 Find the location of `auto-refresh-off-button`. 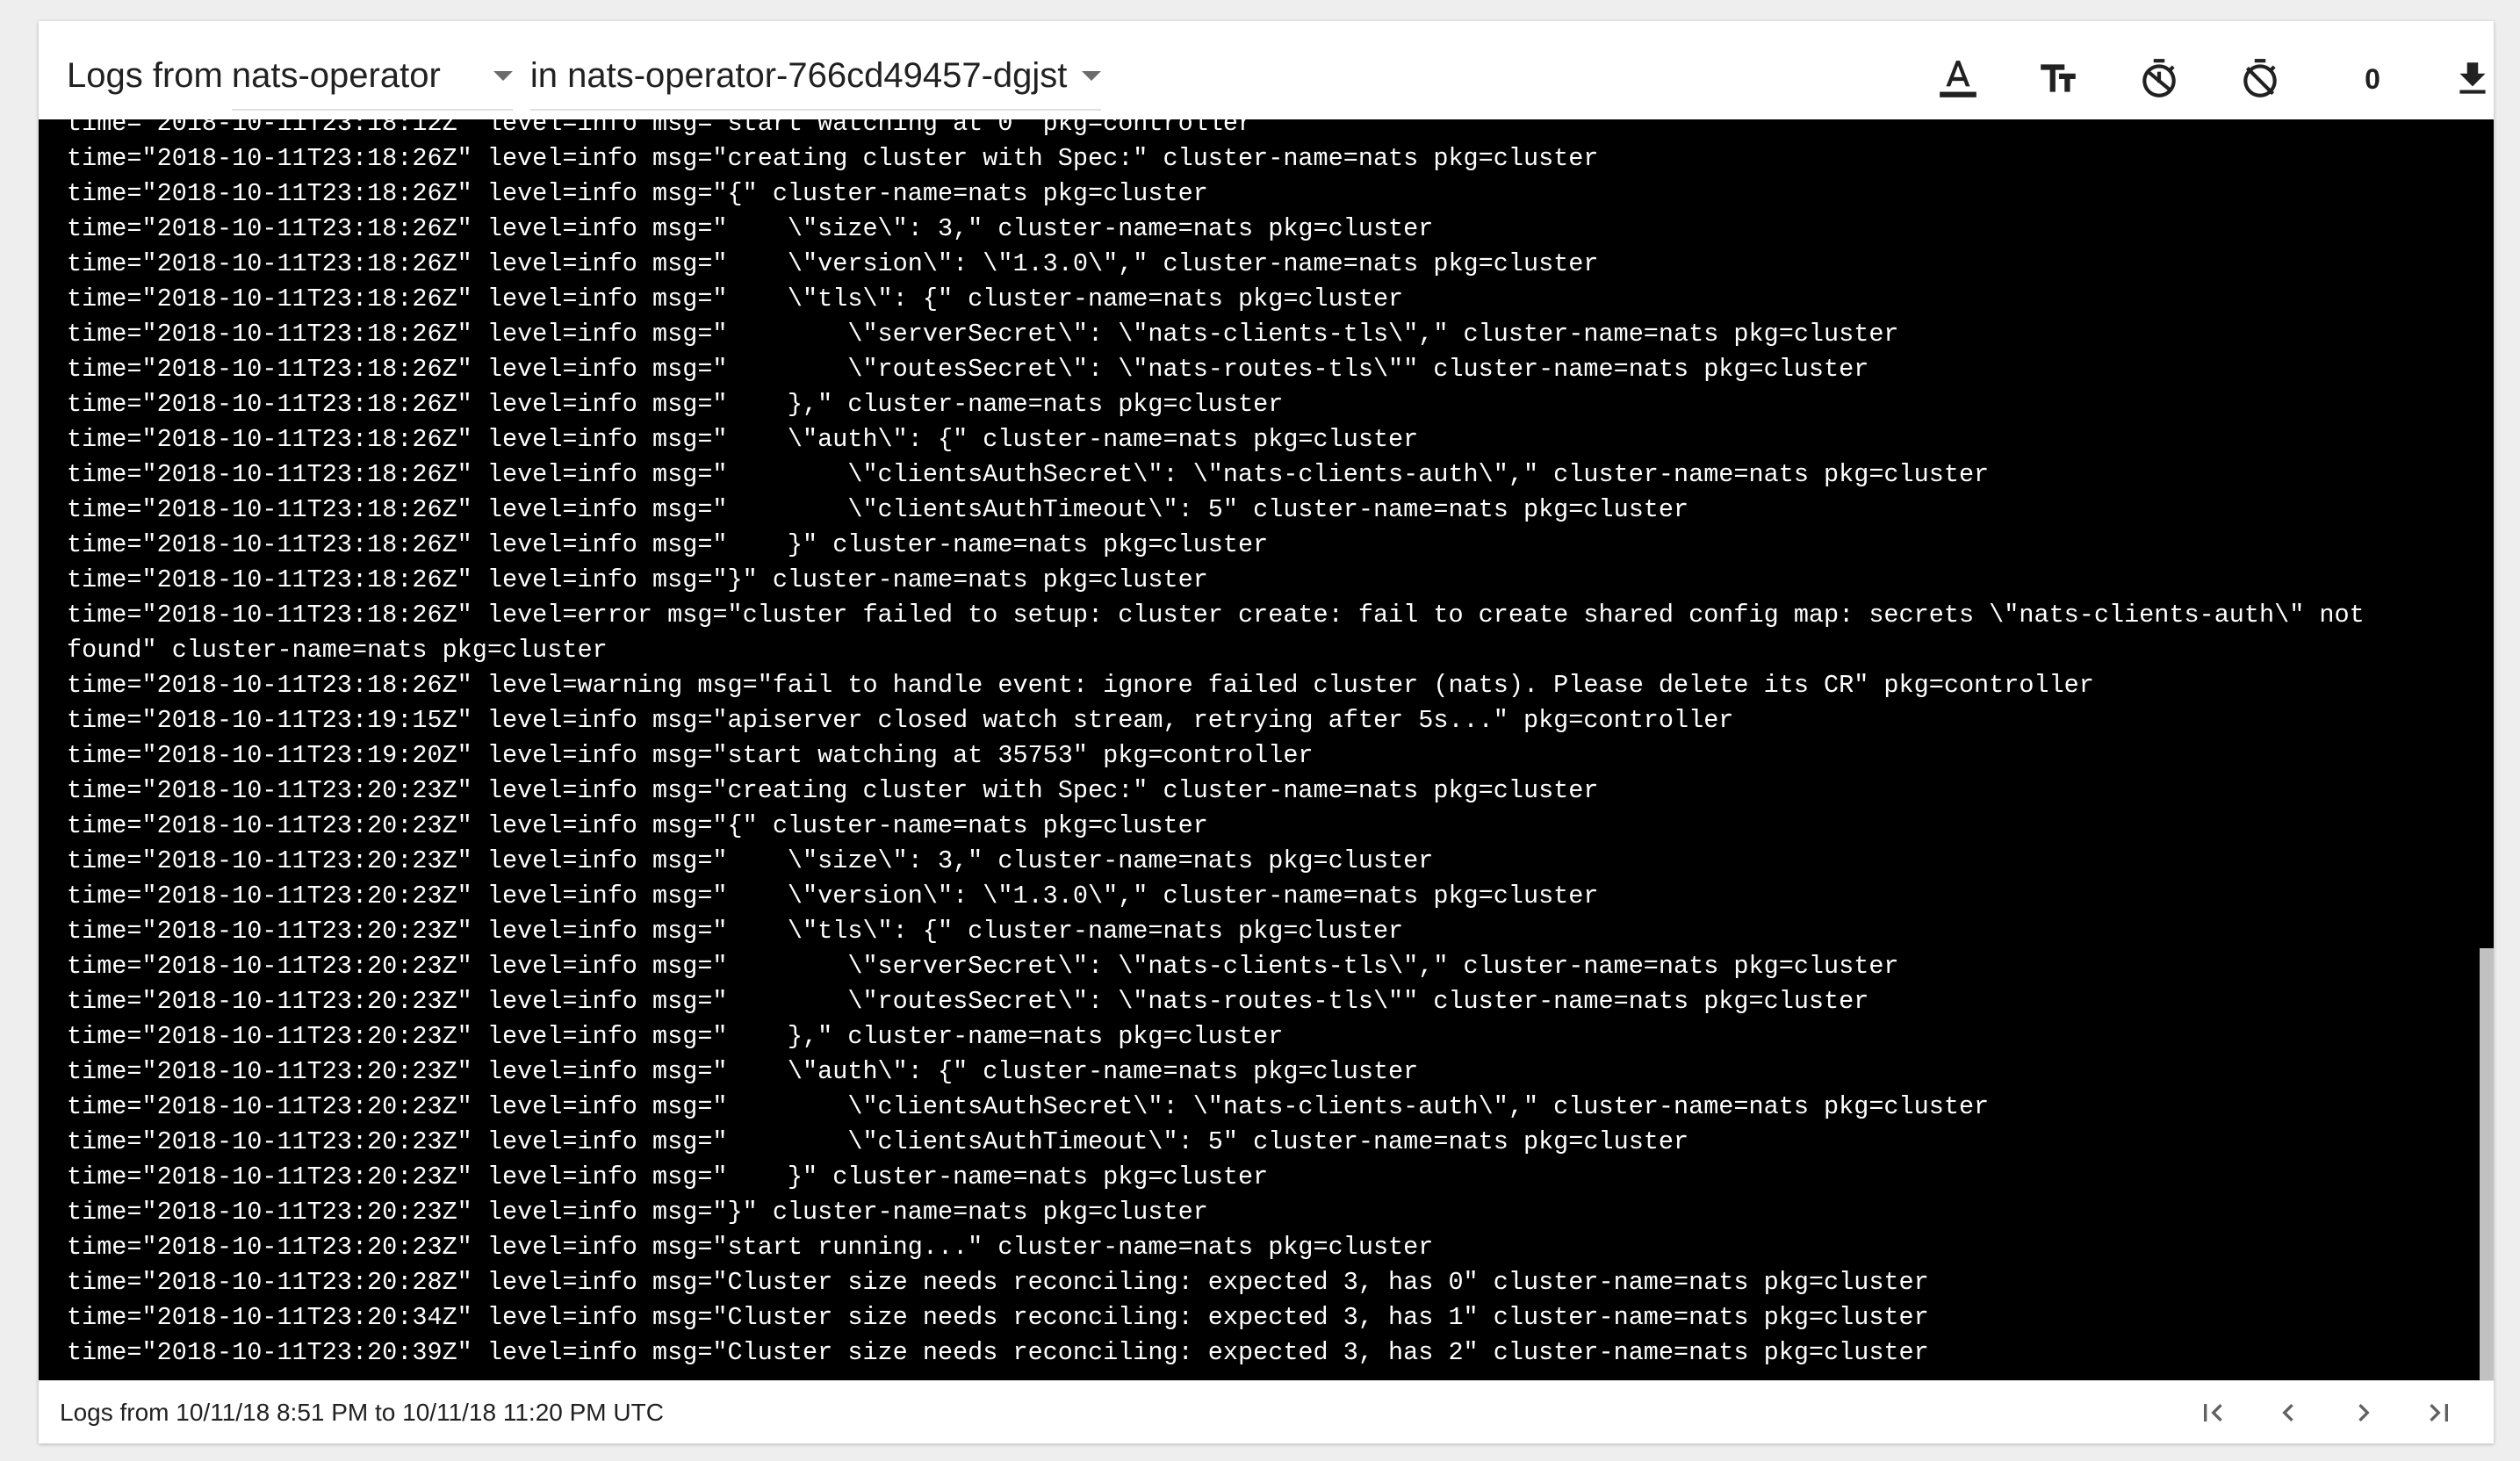

auto-refresh-off-button is located at coordinates (2260, 79).